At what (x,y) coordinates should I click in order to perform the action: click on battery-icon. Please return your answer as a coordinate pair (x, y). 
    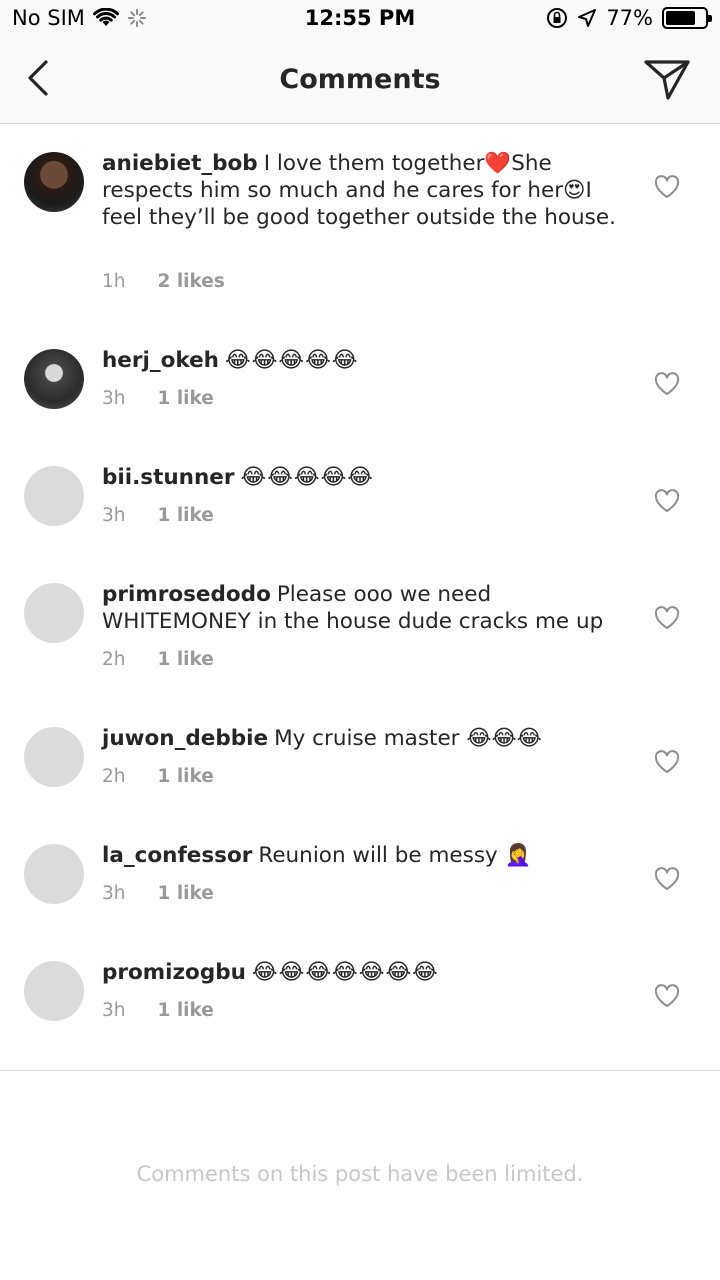
    Looking at the image, I should click on (687, 18).